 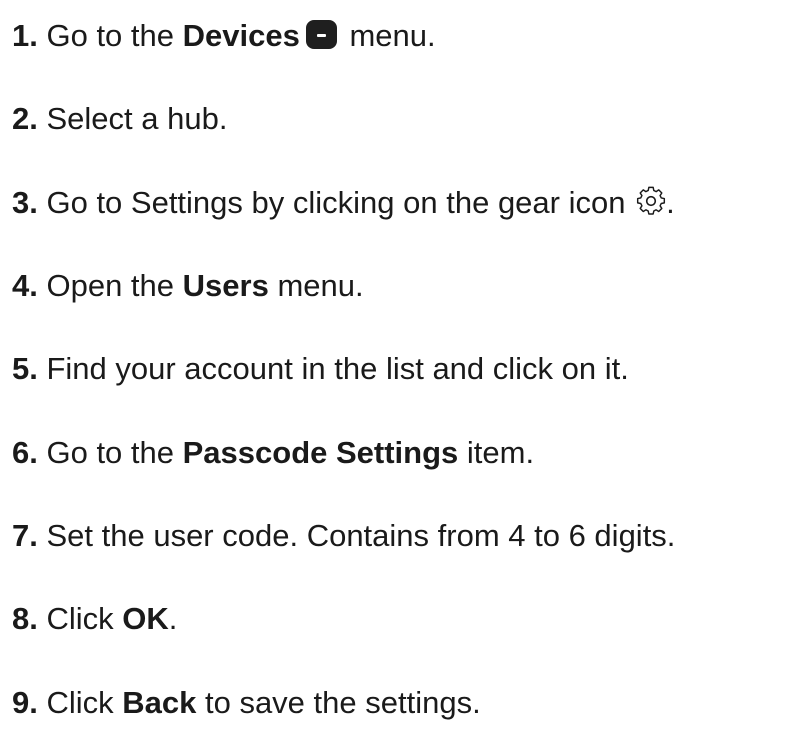 I want to click on step-text: Select a hub., so click(x=132, y=118).